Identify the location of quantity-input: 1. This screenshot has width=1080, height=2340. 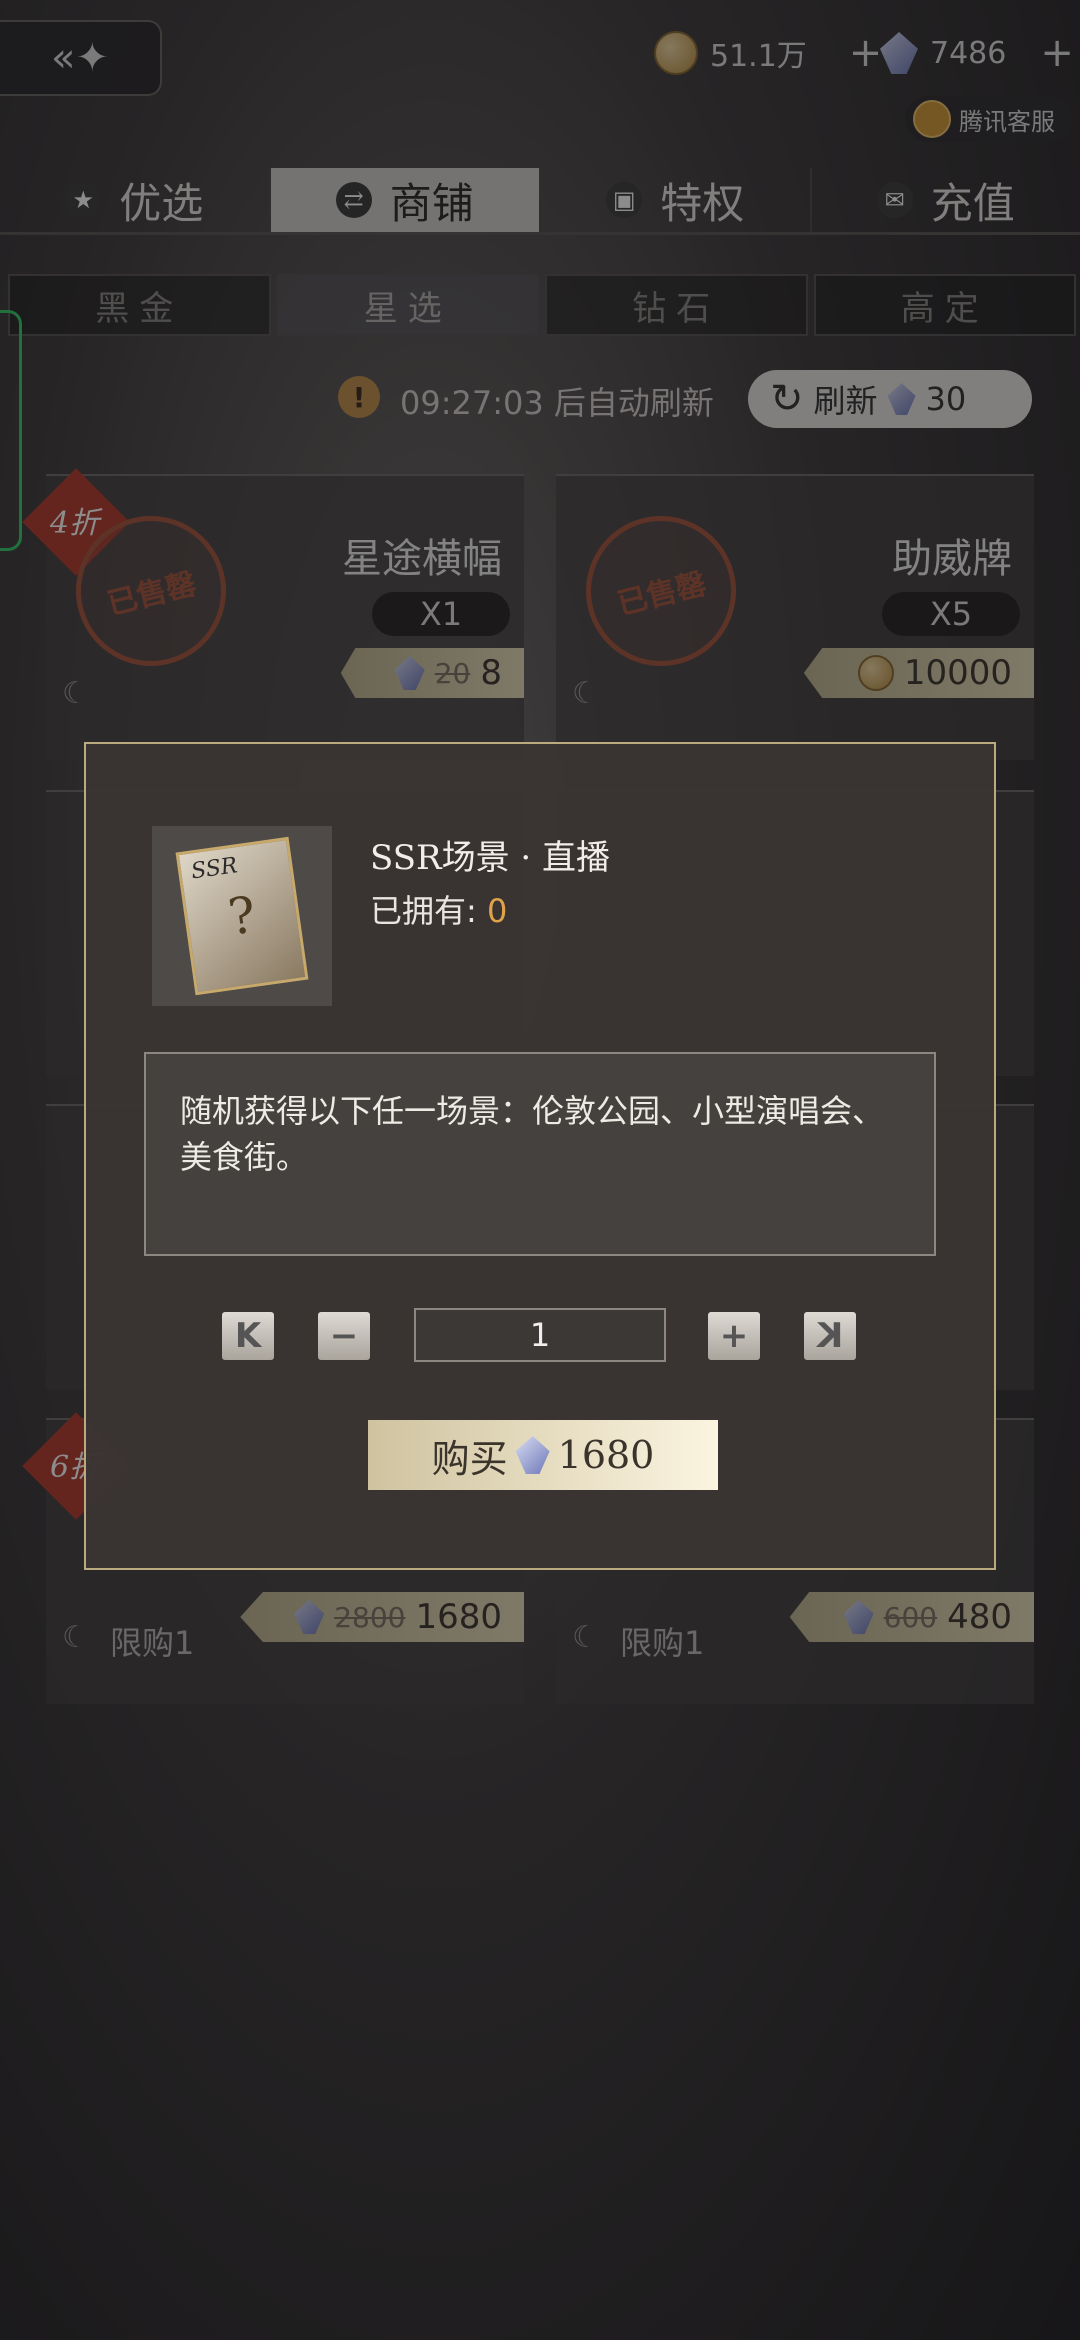
(540, 1335).